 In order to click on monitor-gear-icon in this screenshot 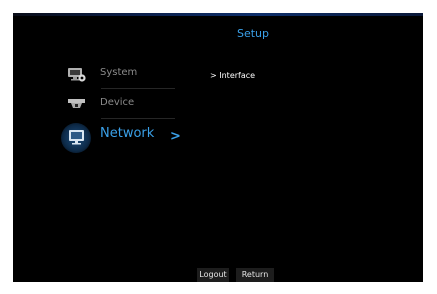, I will do `click(77, 75)`.